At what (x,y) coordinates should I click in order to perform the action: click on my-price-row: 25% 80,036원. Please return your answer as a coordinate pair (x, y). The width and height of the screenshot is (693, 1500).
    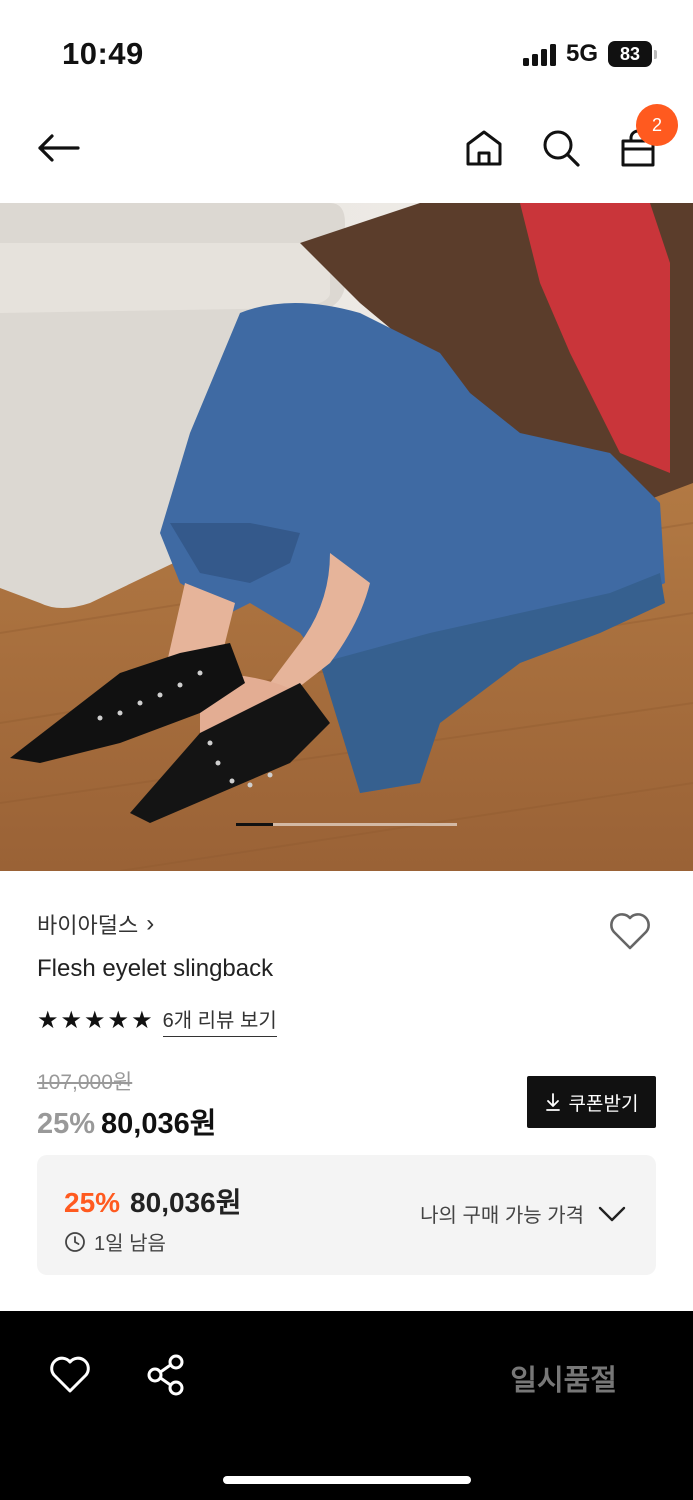
    Looking at the image, I should click on (152, 1201).